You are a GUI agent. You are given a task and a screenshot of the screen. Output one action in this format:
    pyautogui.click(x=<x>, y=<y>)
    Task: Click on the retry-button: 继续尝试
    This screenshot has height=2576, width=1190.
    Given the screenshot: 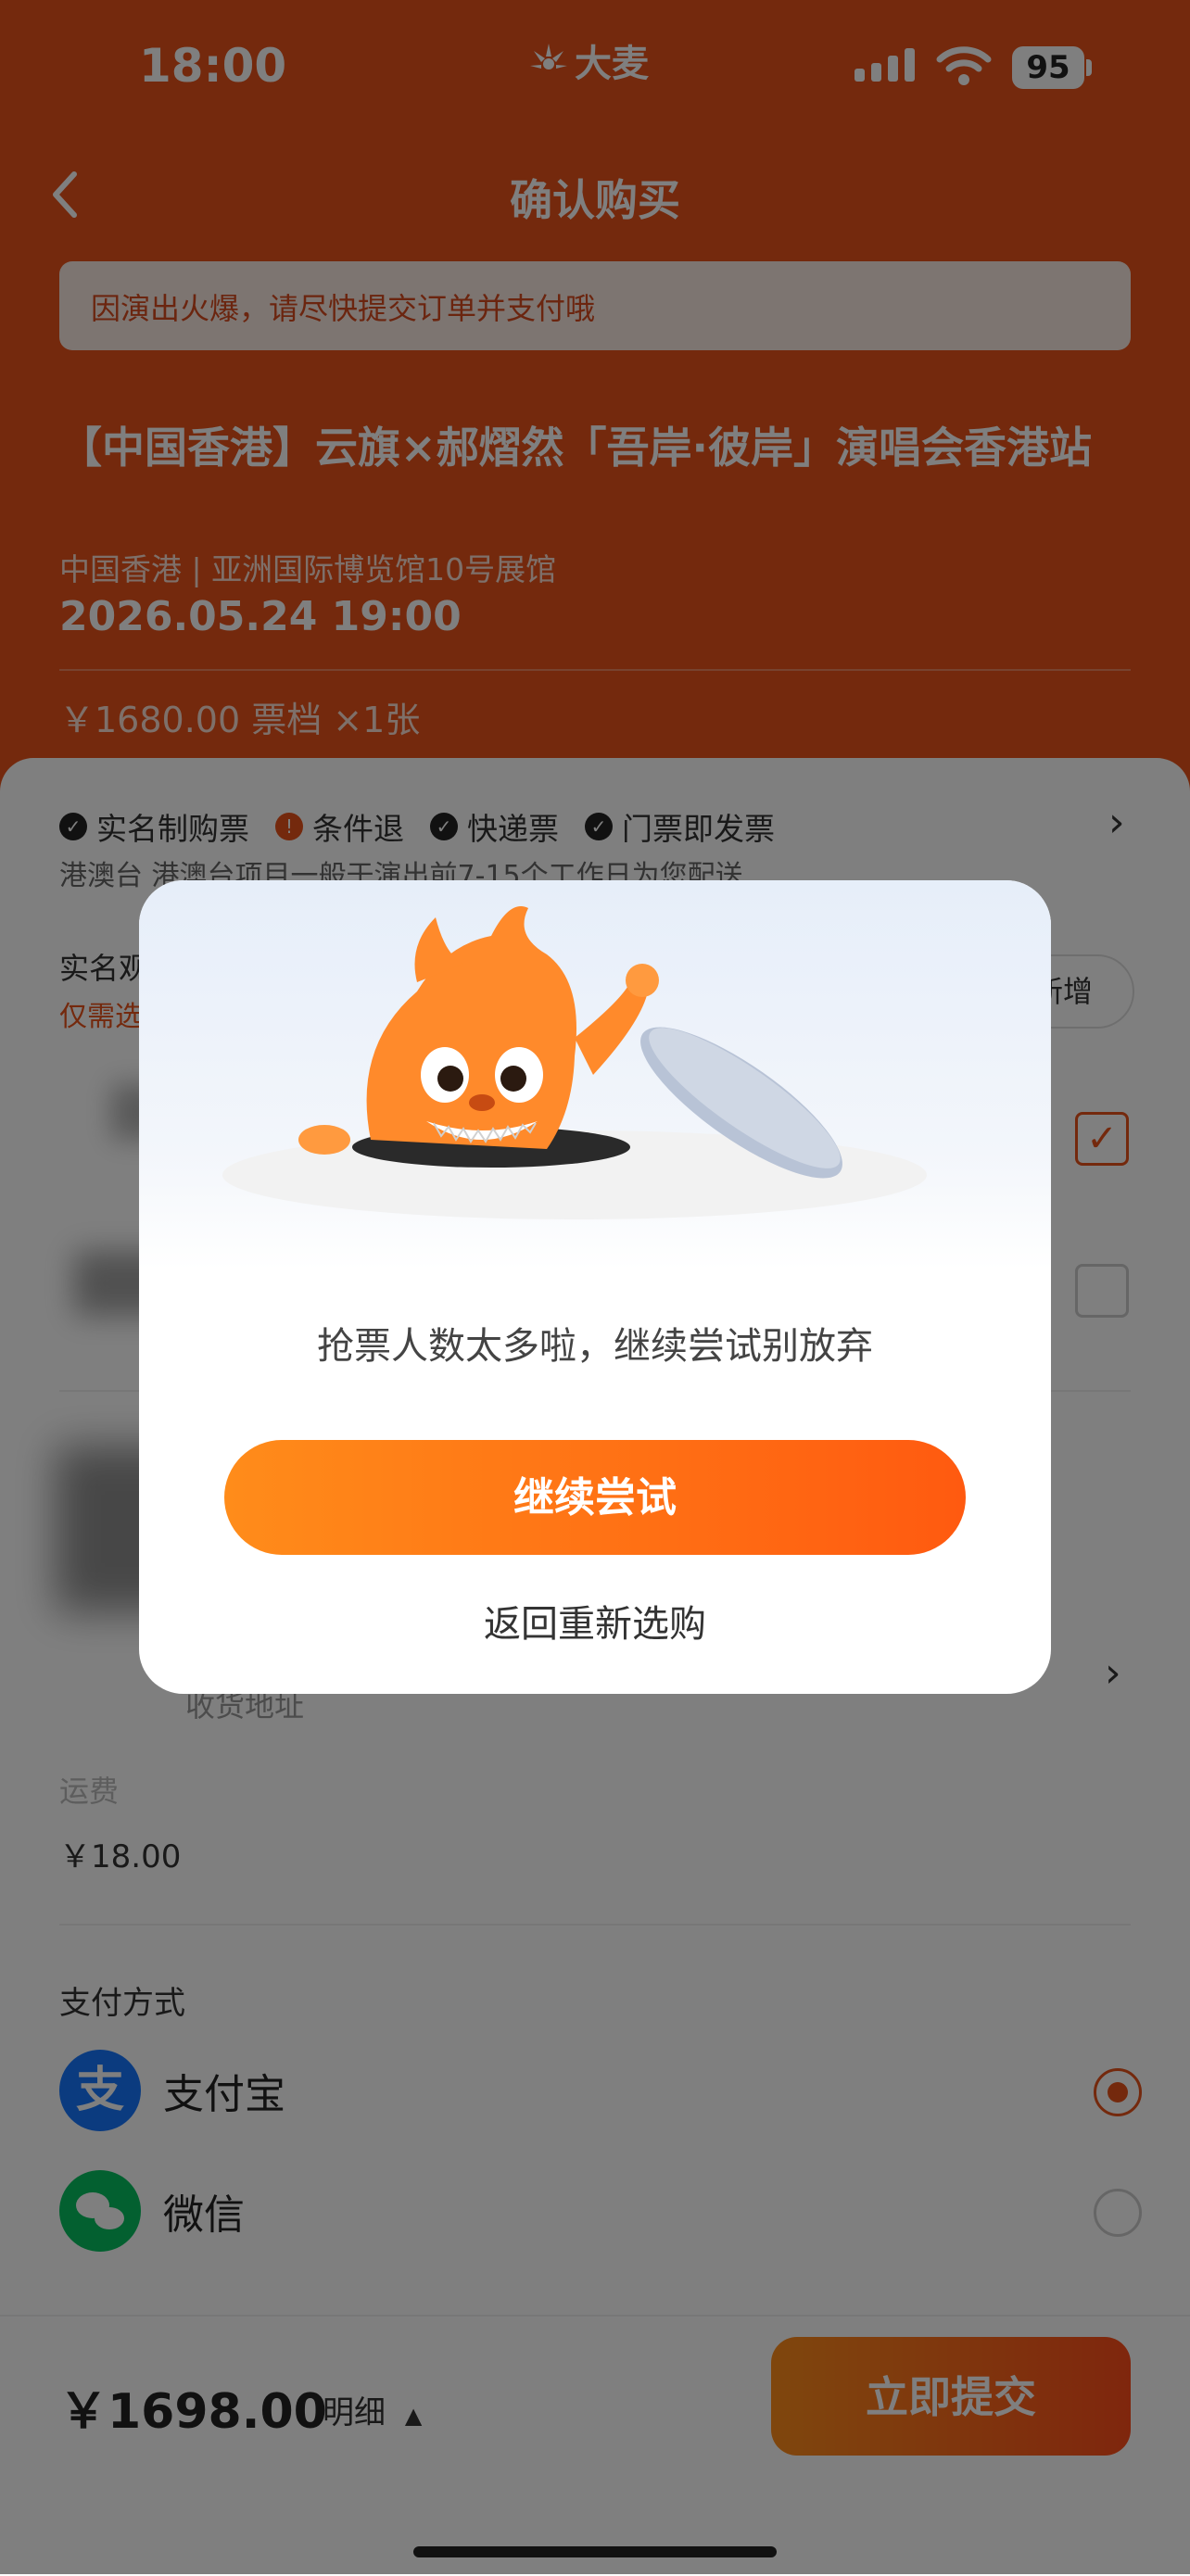 What is the action you would take?
    pyautogui.click(x=595, y=1497)
    